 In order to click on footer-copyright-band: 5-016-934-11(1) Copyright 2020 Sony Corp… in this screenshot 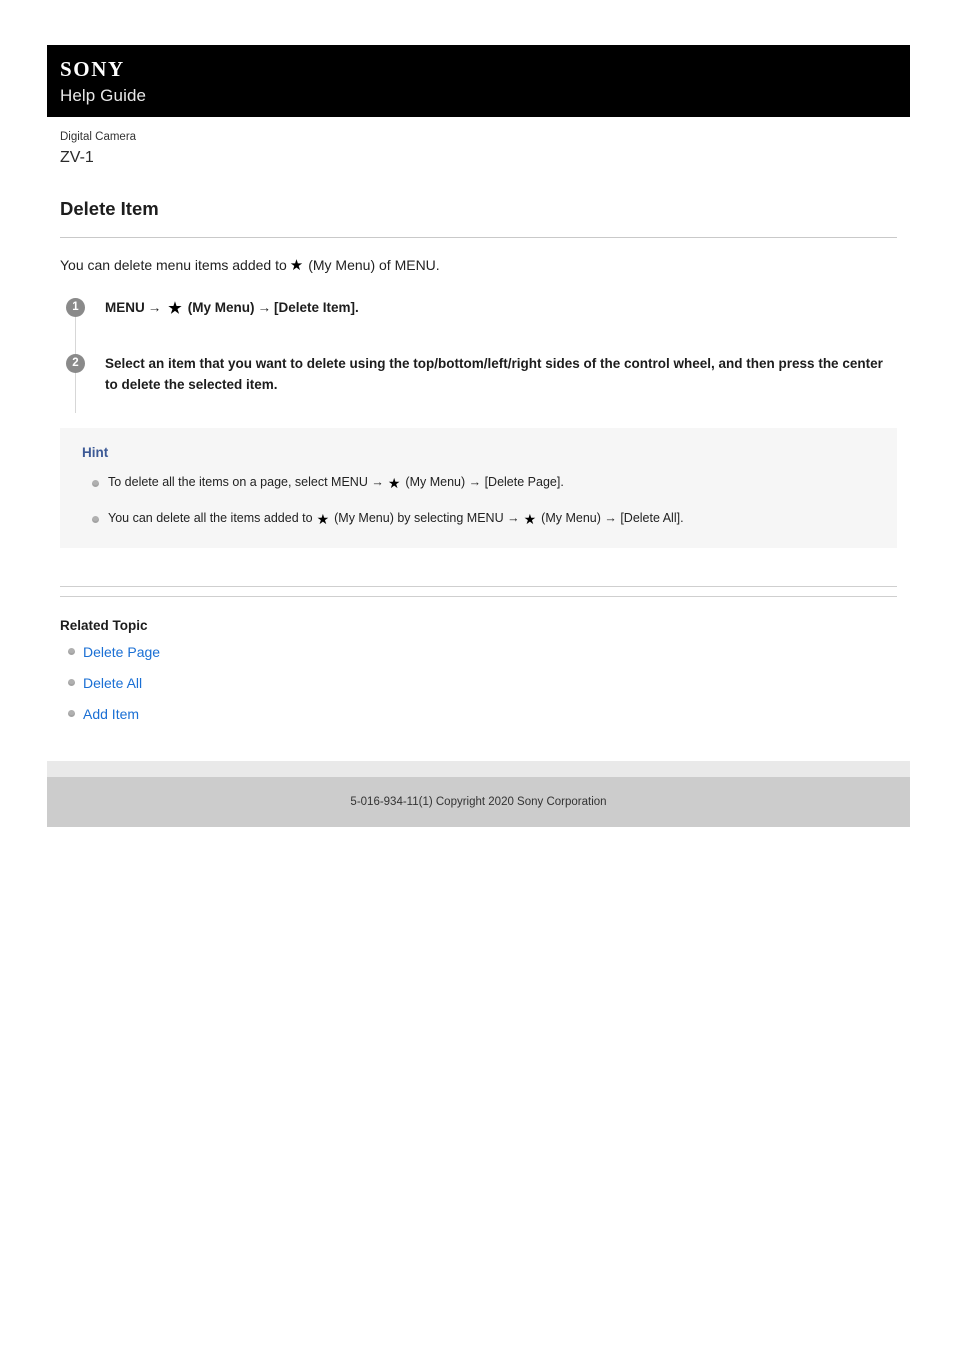, I will do `click(478, 801)`.